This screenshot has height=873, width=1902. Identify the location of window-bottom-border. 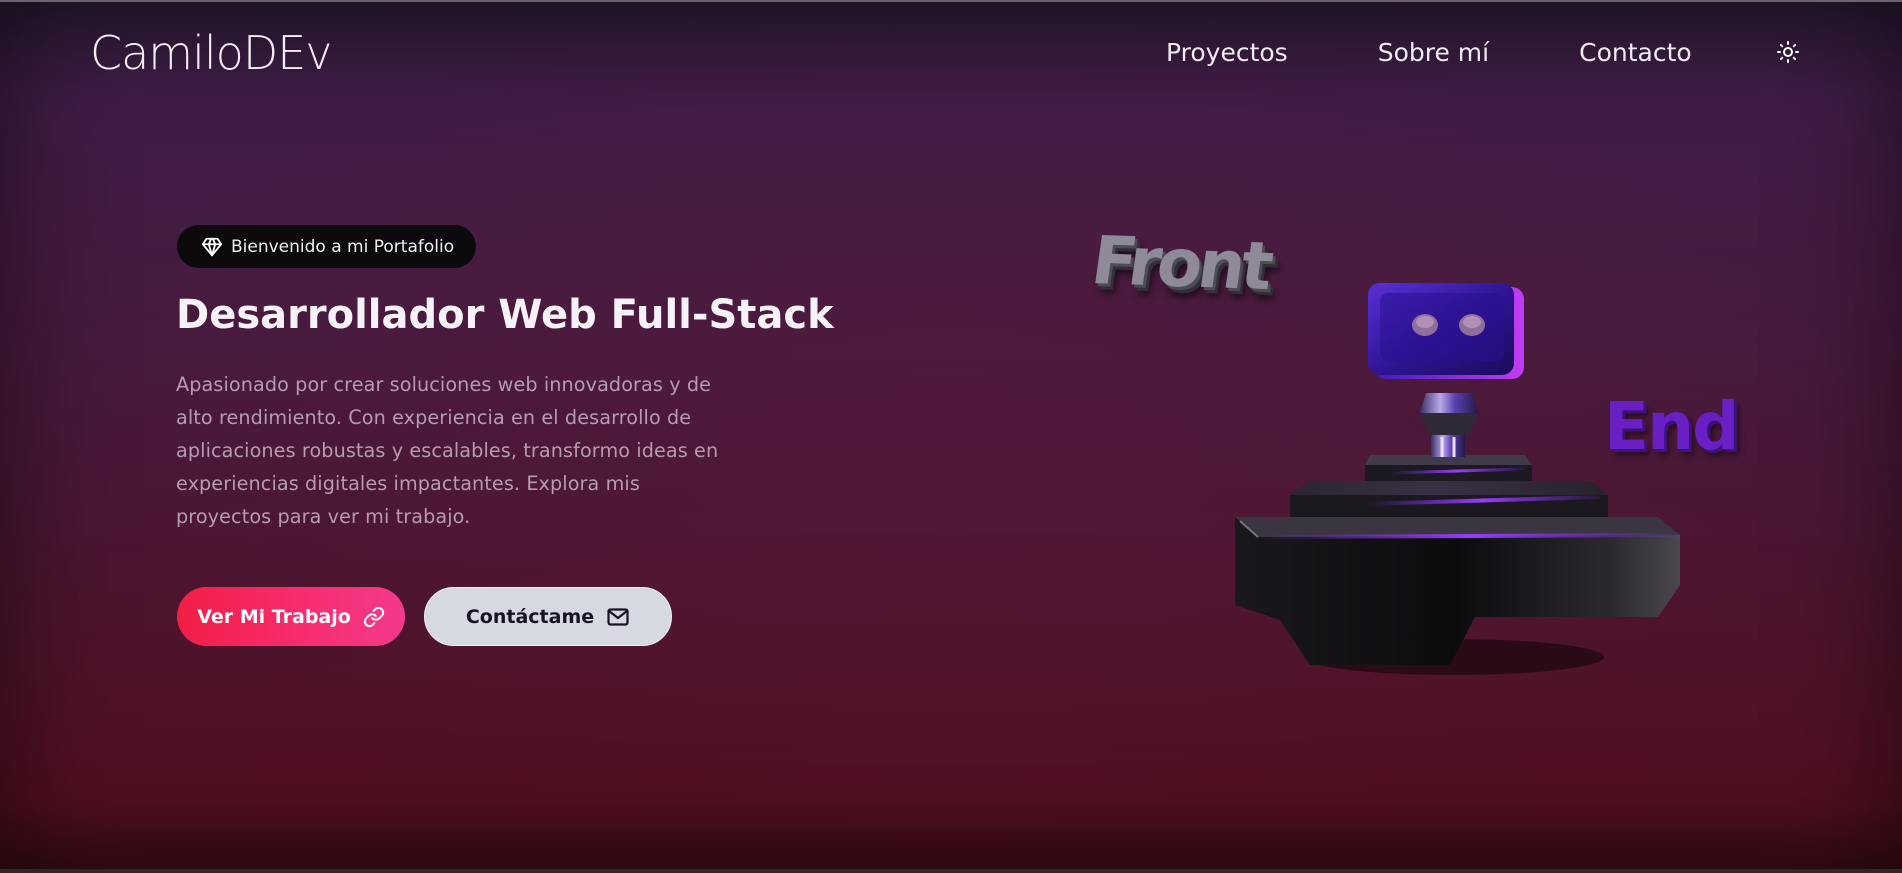
(951, 871).